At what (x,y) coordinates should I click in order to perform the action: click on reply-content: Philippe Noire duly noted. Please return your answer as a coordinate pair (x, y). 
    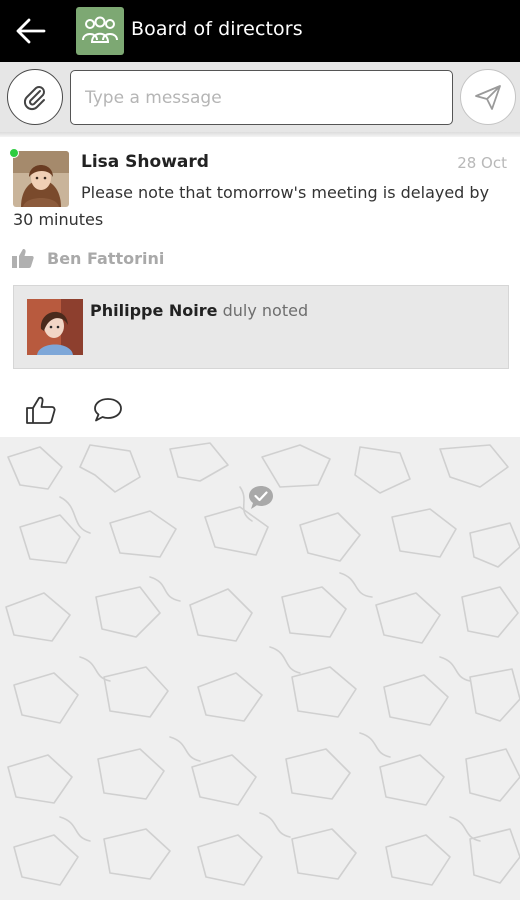
    Looking at the image, I should click on (199, 310).